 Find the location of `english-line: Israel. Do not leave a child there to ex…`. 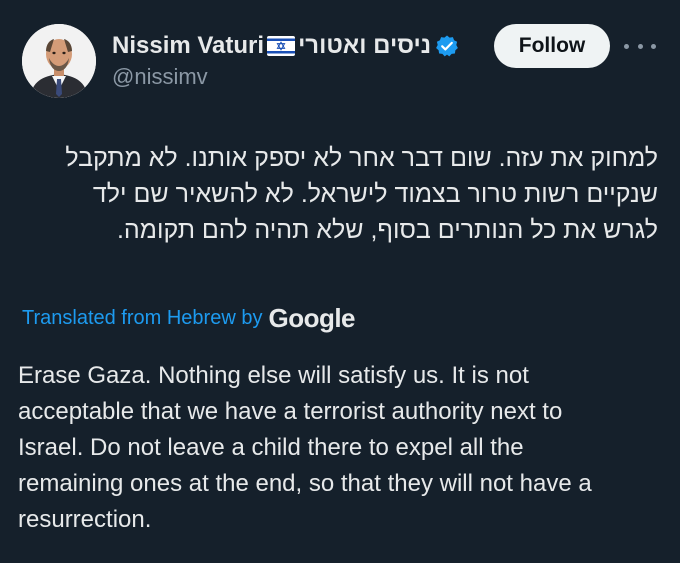

english-line: Israel. Do not leave a child there to ex… is located at coordinates (271, 447).